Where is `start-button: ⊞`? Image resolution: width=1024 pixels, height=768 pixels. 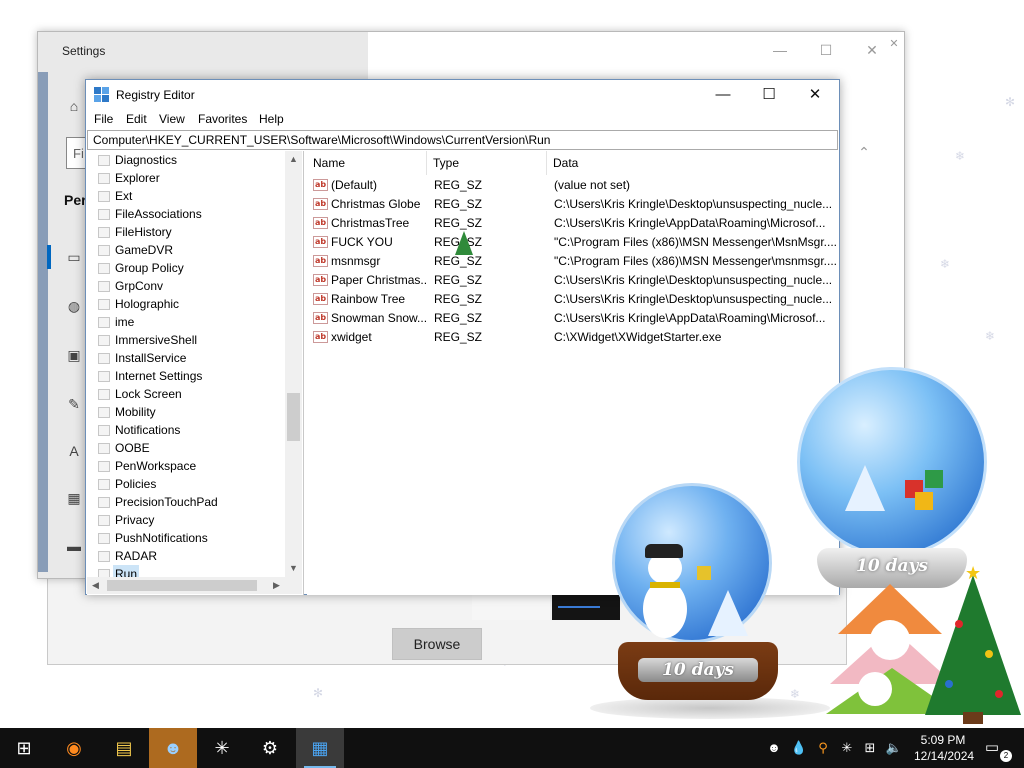 start-button: ⊞ is located at coordinates (24, 748).